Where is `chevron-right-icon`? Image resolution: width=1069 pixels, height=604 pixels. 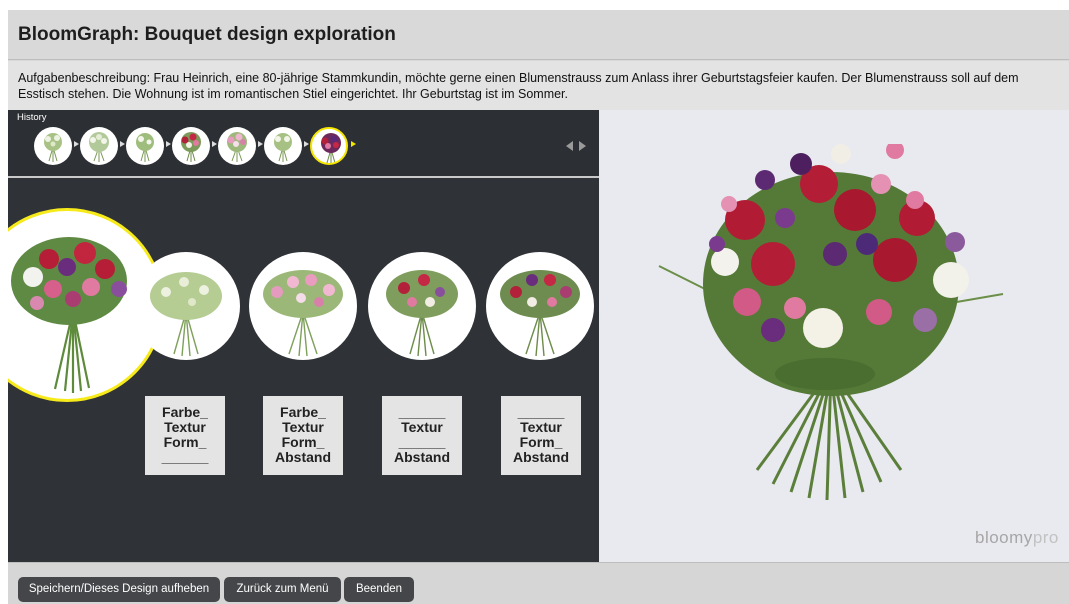
chevron-right-icon is located at coordinates (582, 146).